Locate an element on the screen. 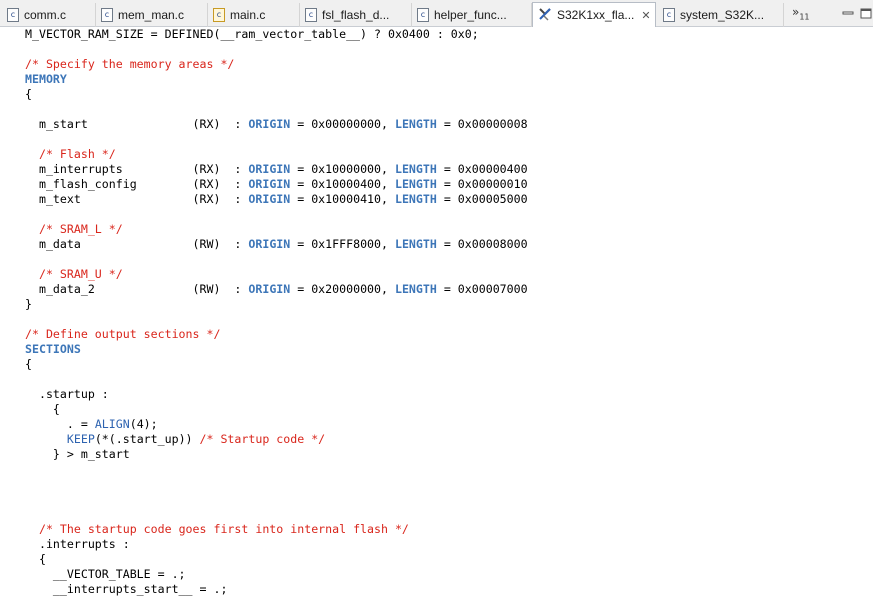 The image size is (873, 596). code-comment: /* SRAM_L */ is located at coordinates (80, 229).